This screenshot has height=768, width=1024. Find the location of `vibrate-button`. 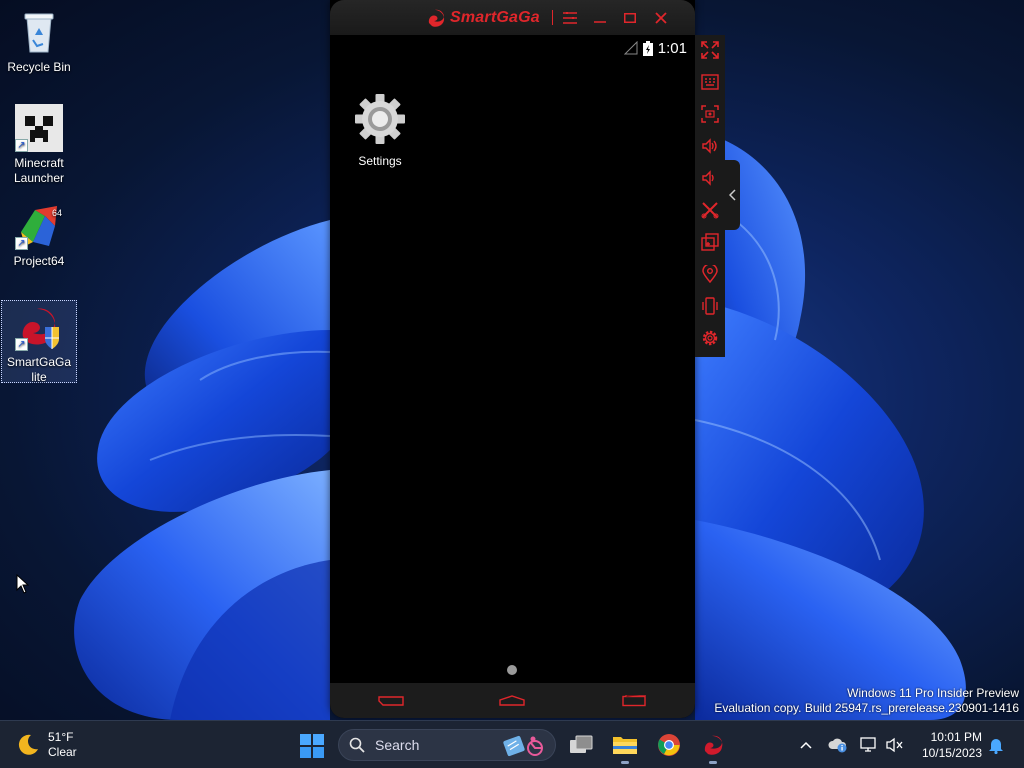

vibrate-button is located at coordinates (710, 306).